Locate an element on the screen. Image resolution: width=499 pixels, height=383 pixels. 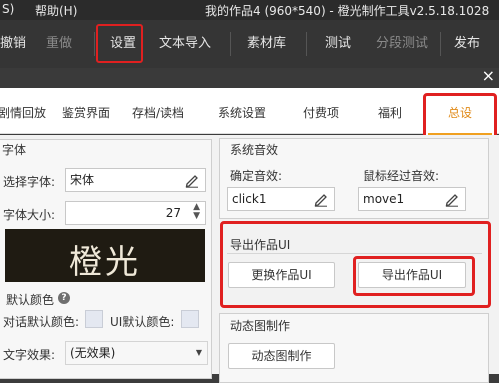
ui-color-swatch is located at coordinates (190, 319).